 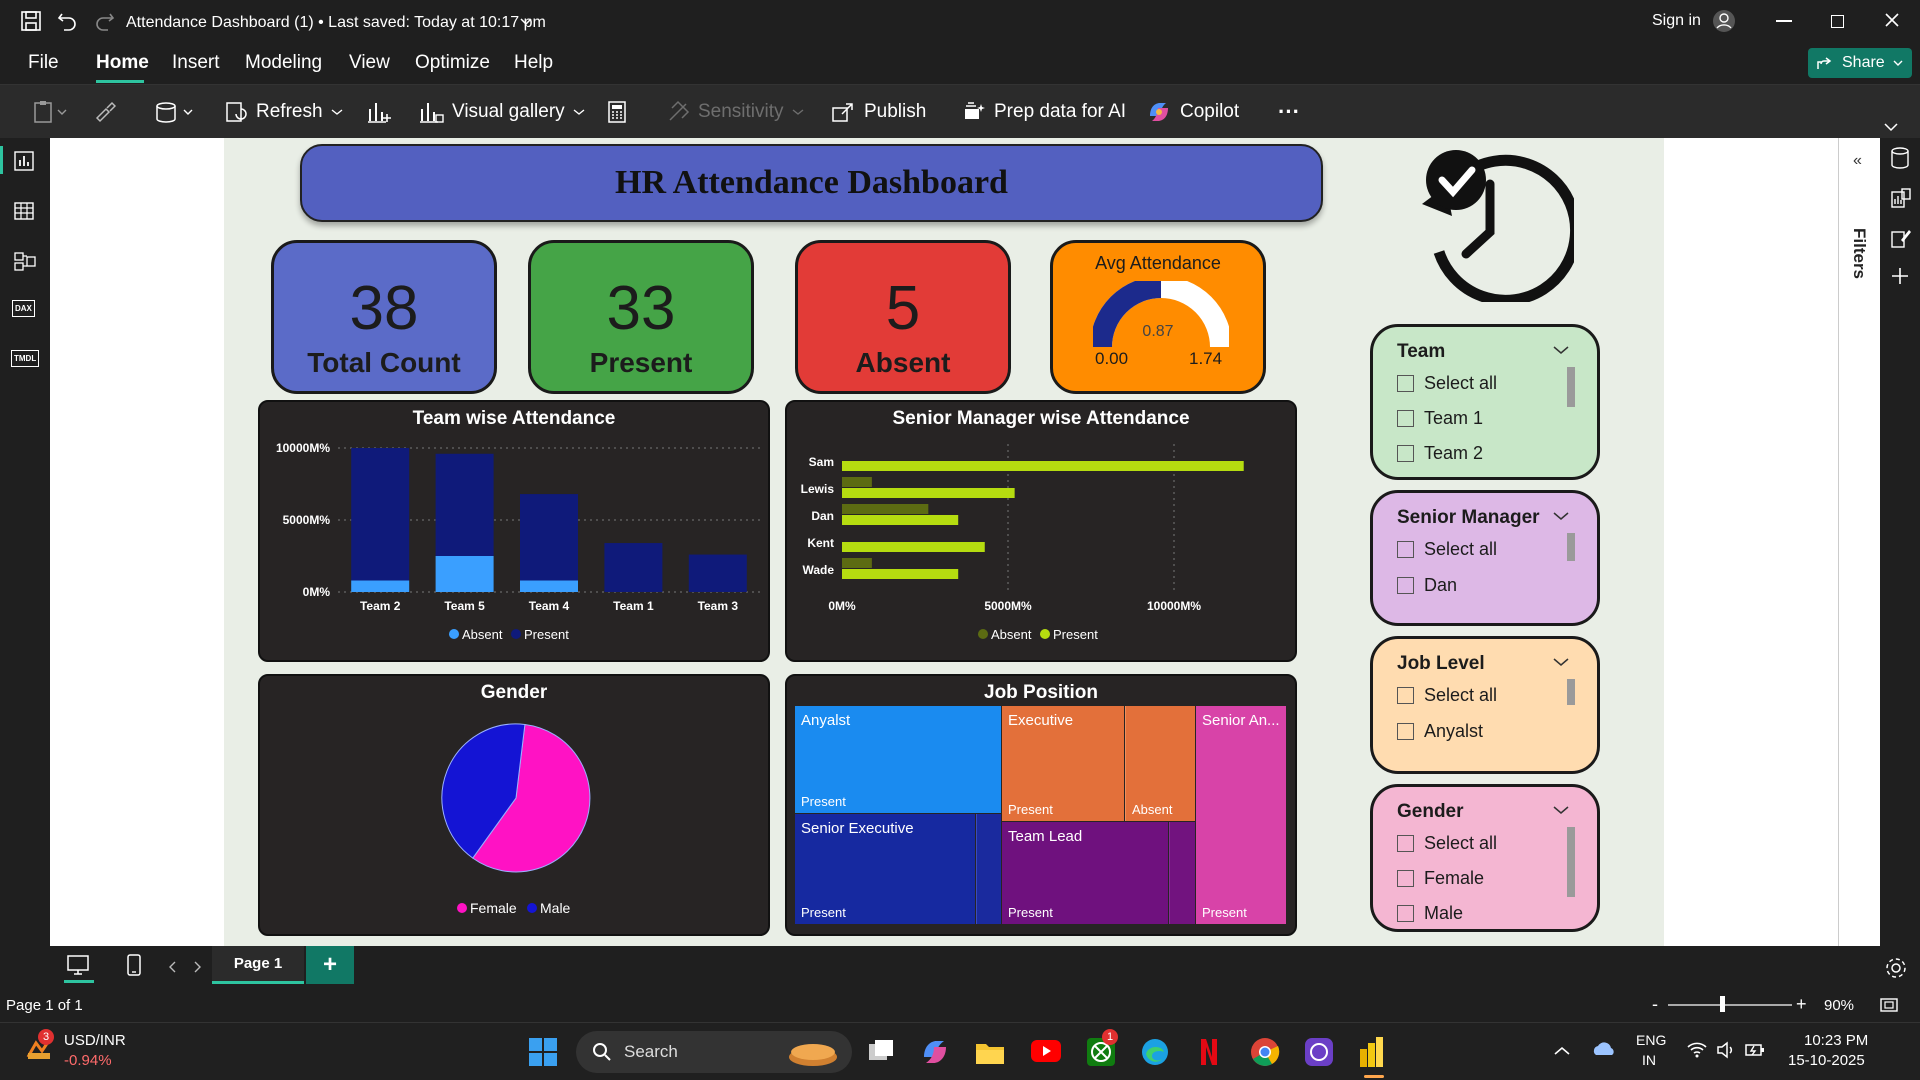 What do you see at coordinates (1241, 815) in the screenshot?
I see `treemap-cell-senior-analyst: Senior An... Present` at bounding box center [1241, 815].